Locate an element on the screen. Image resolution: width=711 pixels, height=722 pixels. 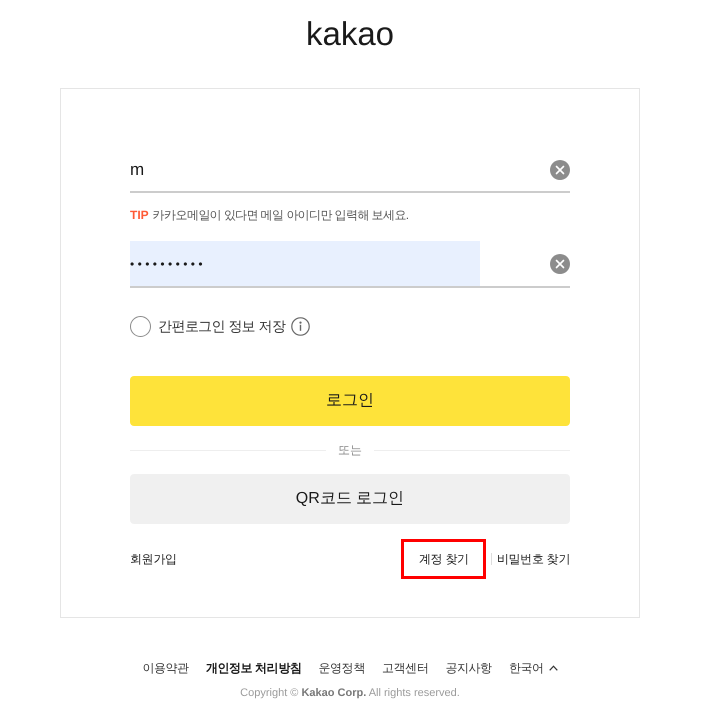
language-button: 한국어 is located at coordinates (533, 668).